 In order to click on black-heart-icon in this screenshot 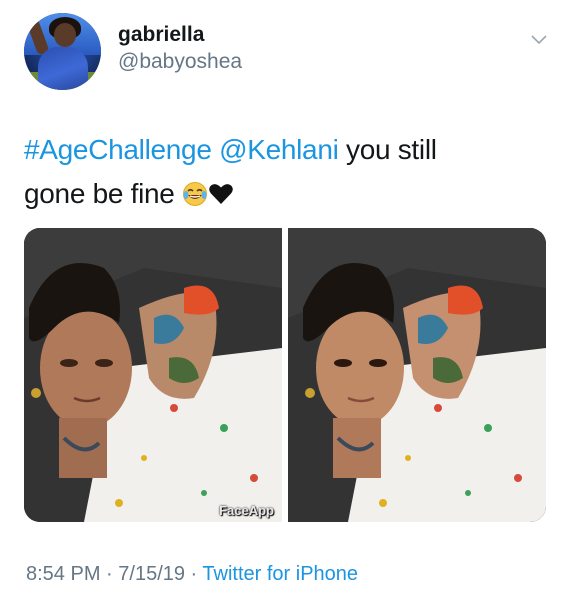, I will do `click(221, 194)`.